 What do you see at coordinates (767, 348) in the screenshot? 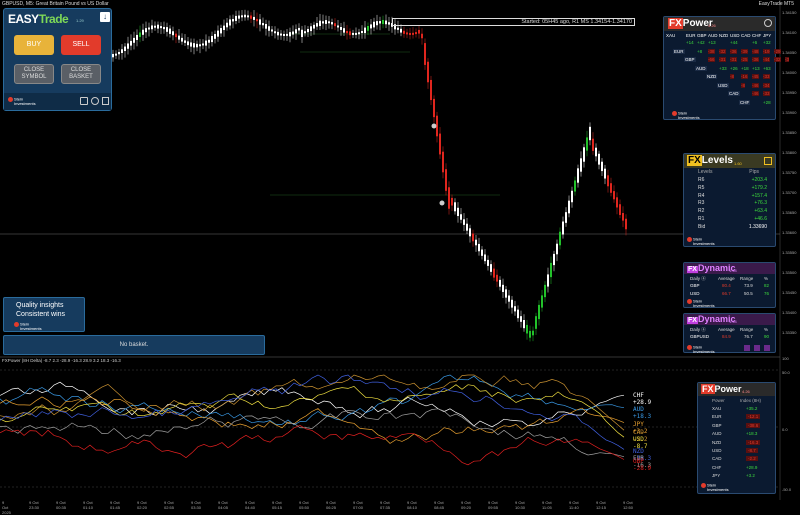
I see `settings-icon` at bounding box center [767, 348].